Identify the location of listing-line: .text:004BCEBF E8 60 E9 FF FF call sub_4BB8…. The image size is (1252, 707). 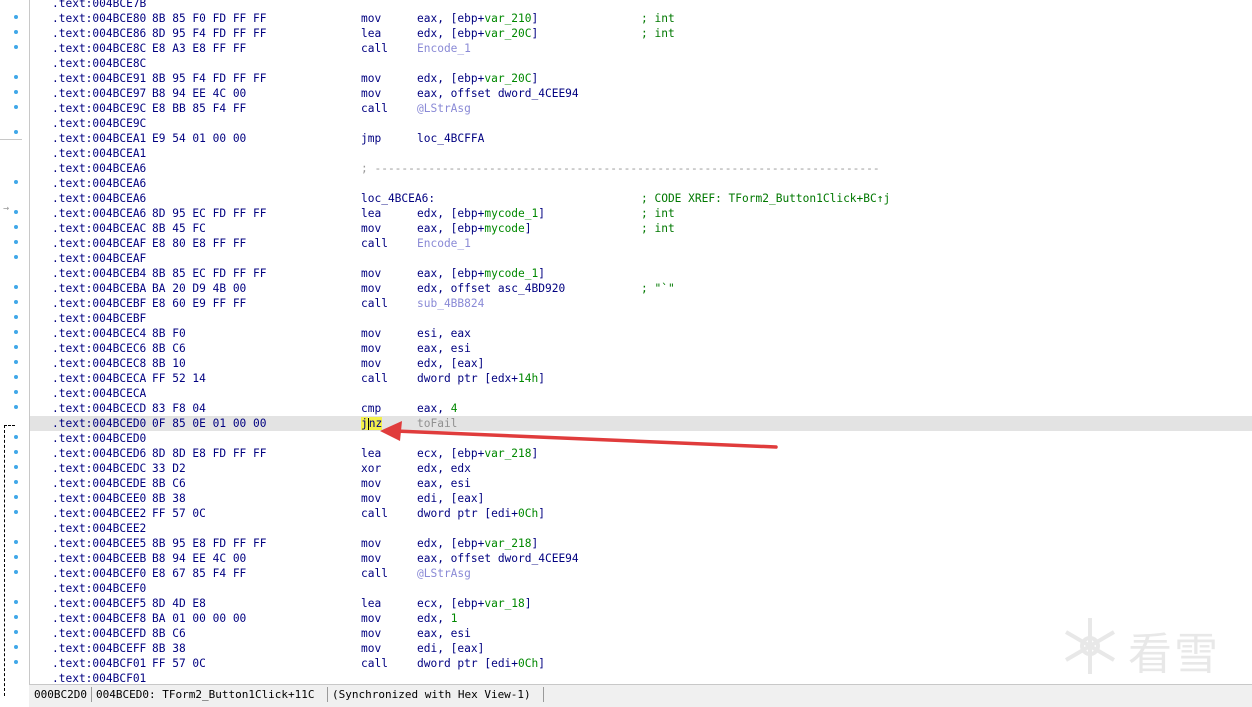
(641, 303).